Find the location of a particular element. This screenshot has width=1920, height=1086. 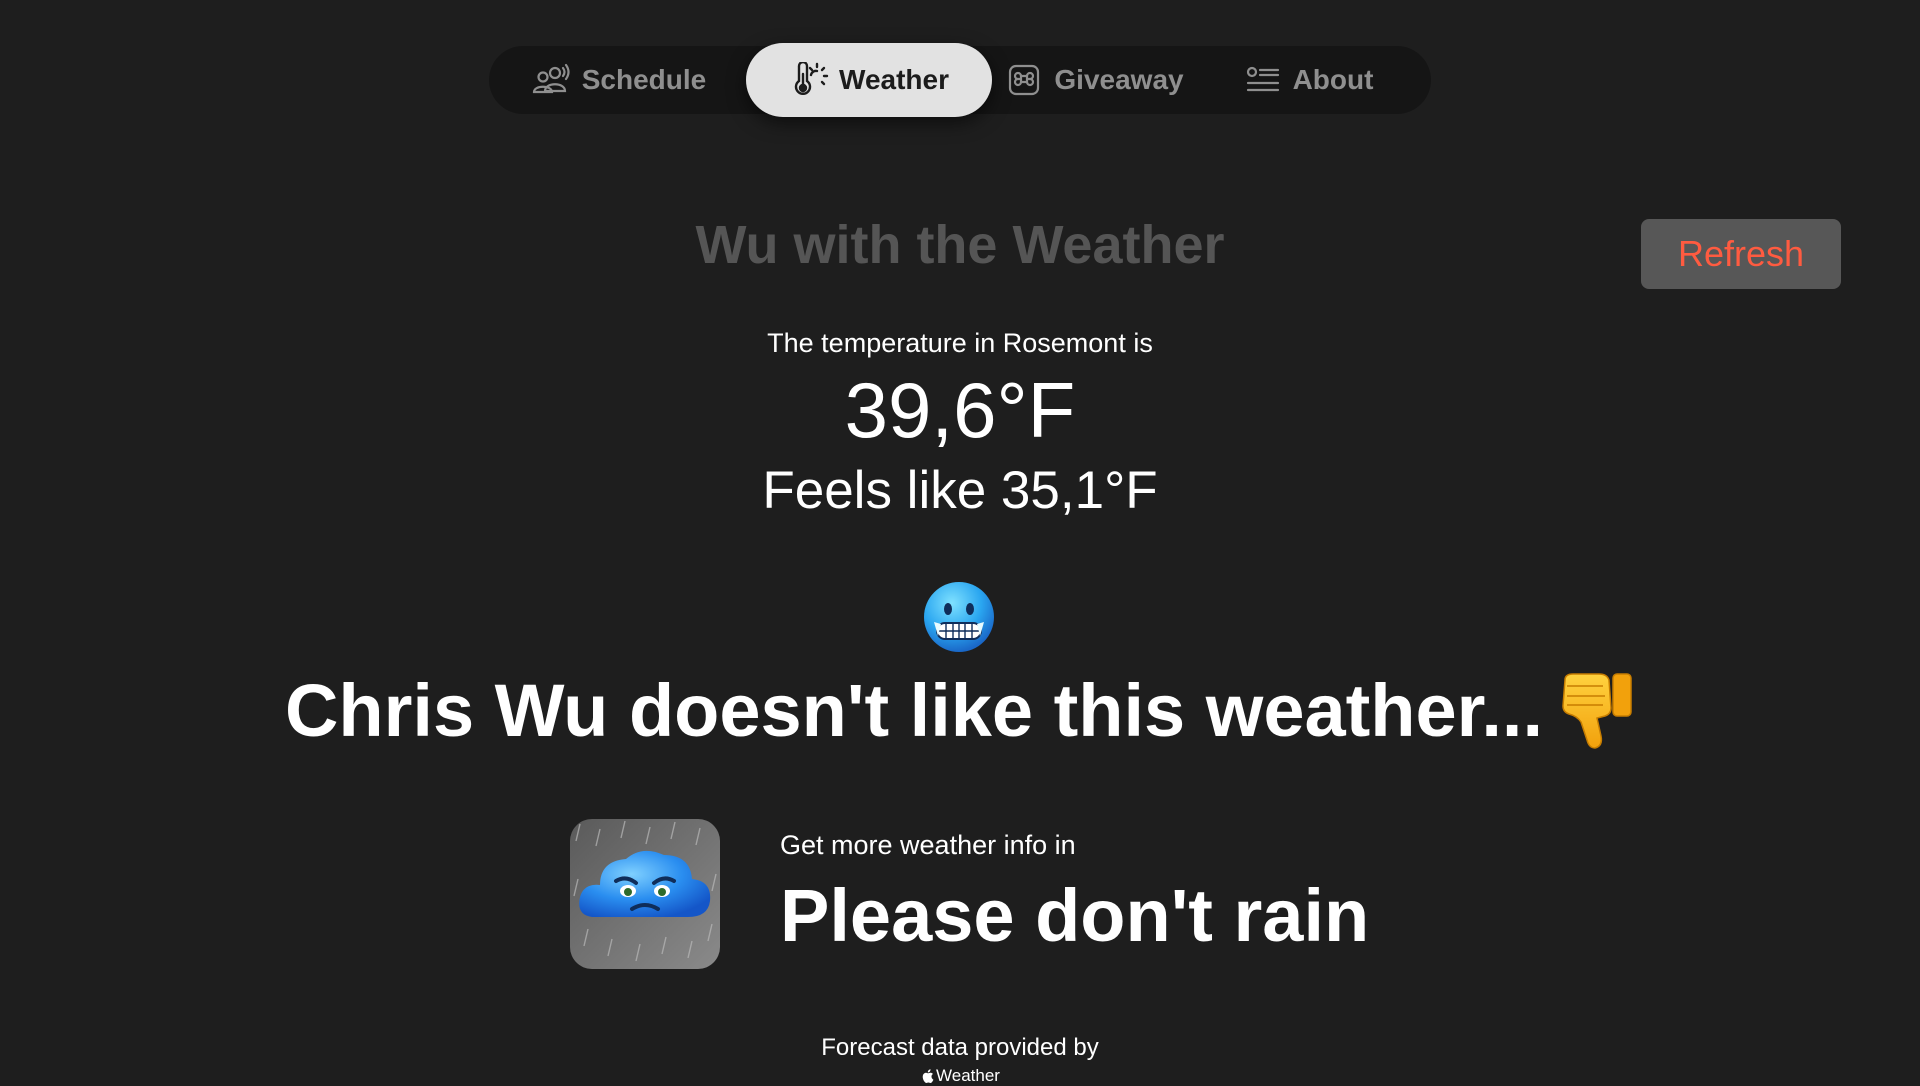

thumbs-down-icon is located at coordinates (1597, 710).